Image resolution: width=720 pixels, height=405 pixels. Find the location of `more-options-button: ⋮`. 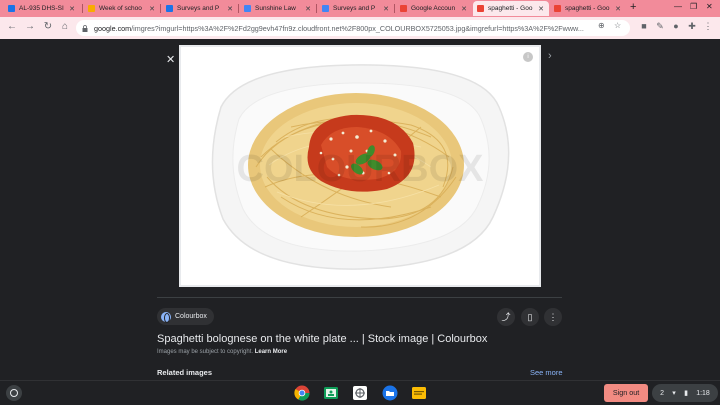

more-options-button: ⋮ is located at coordinates (553, 317).